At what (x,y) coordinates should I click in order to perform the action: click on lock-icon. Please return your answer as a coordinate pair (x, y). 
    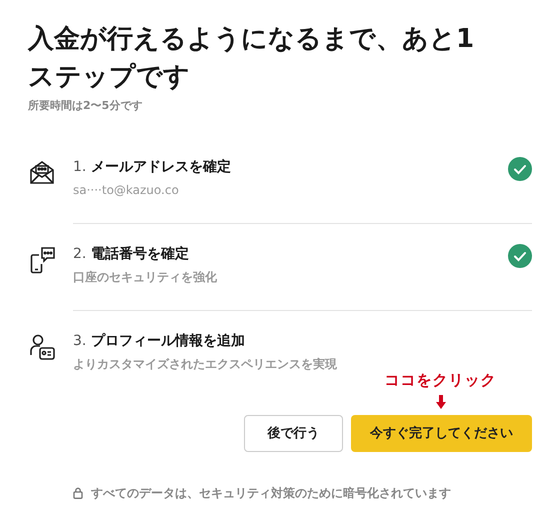
    Looking at the image, I should click on (78, 493).